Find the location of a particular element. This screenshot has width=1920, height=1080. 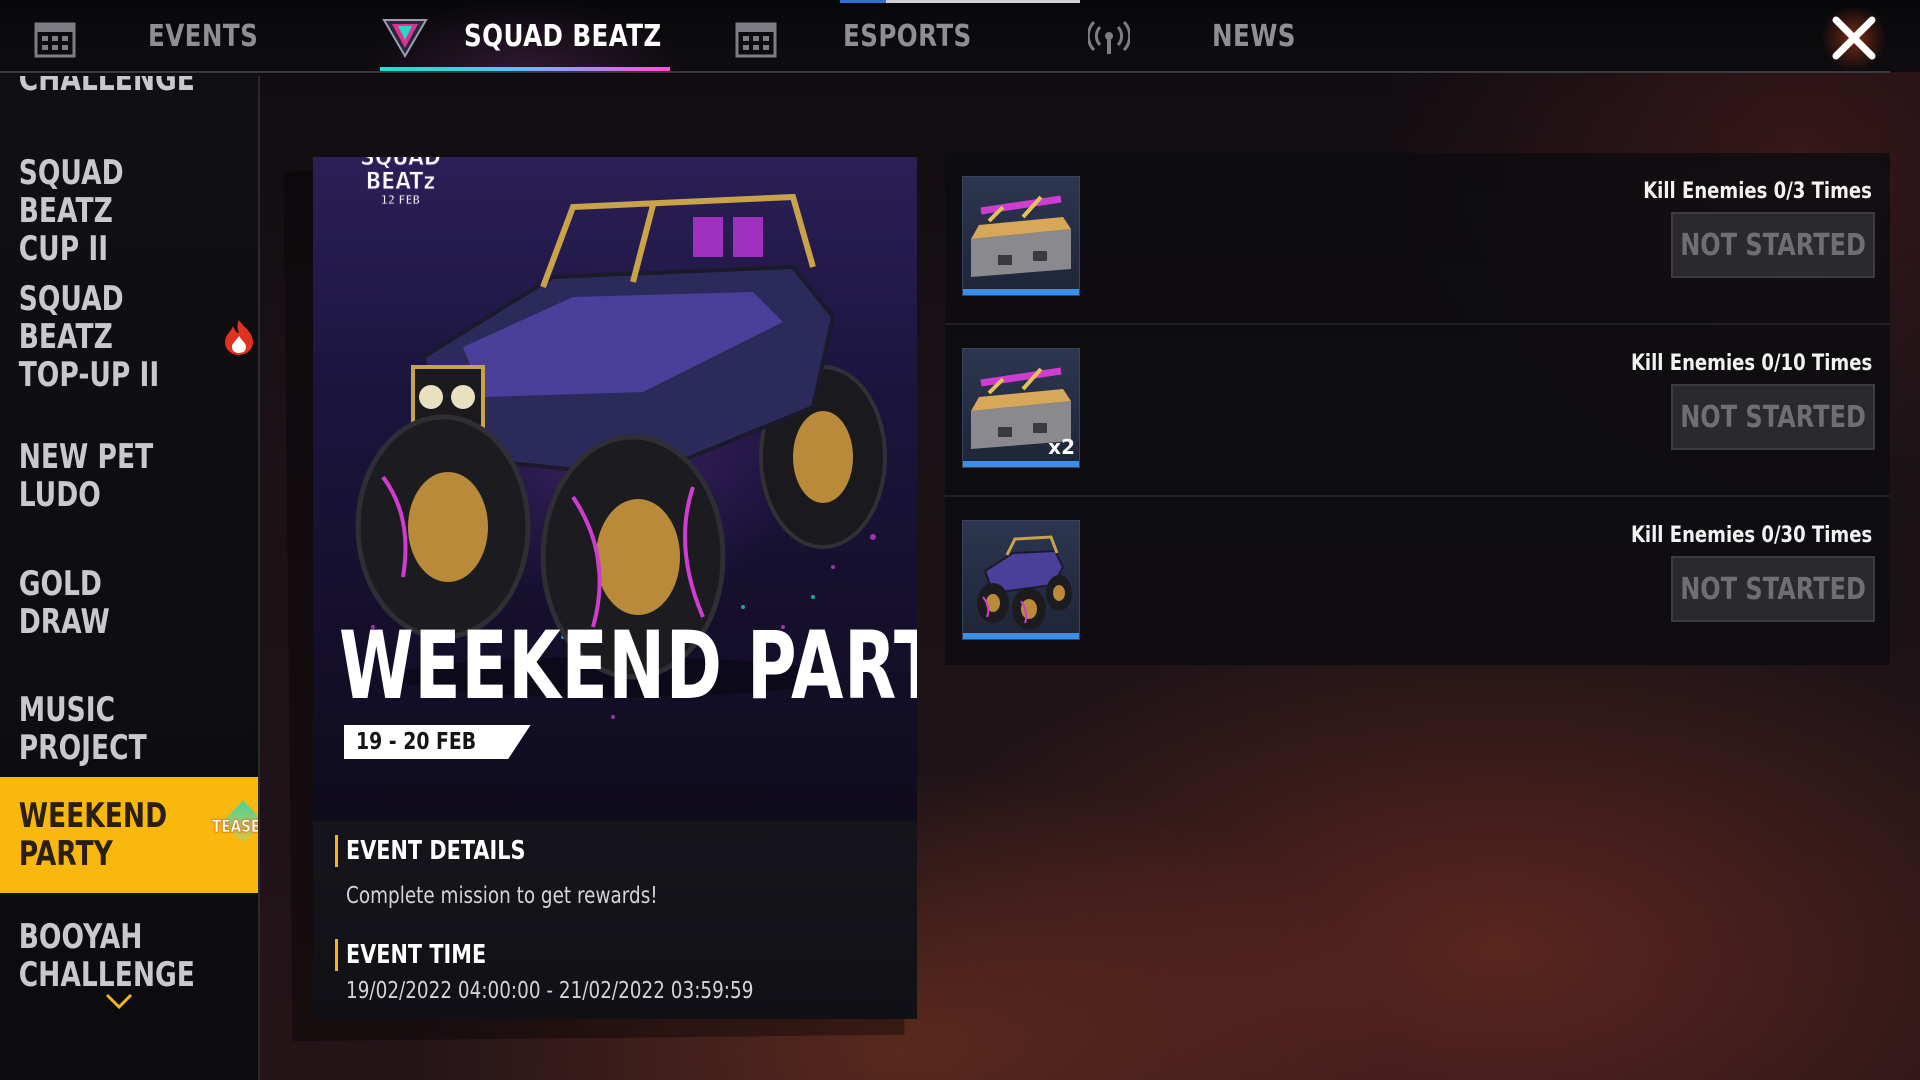

sidebar-item-label: SQUAD BEATZ TOP-UP II is located at coordinates (89, 337).